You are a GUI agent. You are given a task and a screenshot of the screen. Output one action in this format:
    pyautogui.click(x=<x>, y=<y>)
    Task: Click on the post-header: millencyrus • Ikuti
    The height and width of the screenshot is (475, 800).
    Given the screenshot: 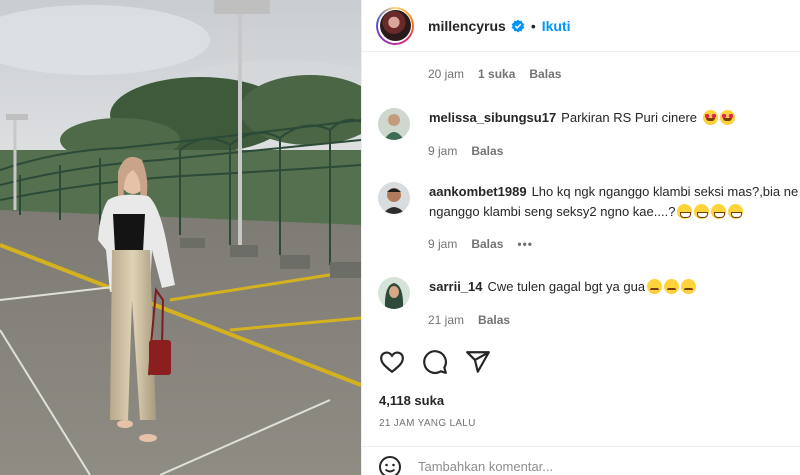 What is the action you would take?
    pyautogui.click(x=581, y=26)
    